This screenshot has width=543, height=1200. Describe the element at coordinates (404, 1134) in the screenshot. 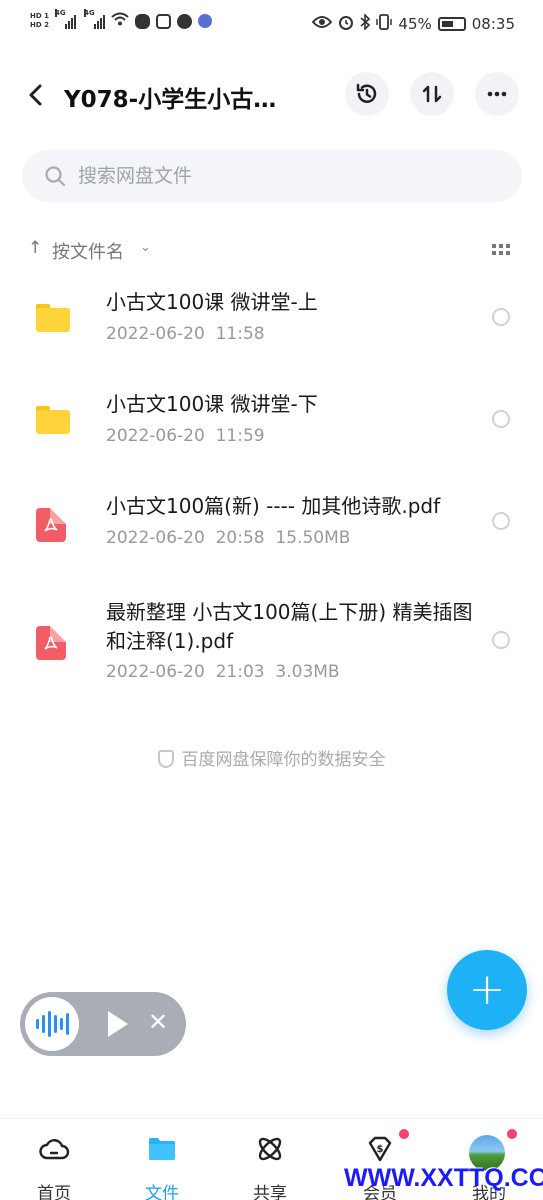

I see `membership-badge` at that location.